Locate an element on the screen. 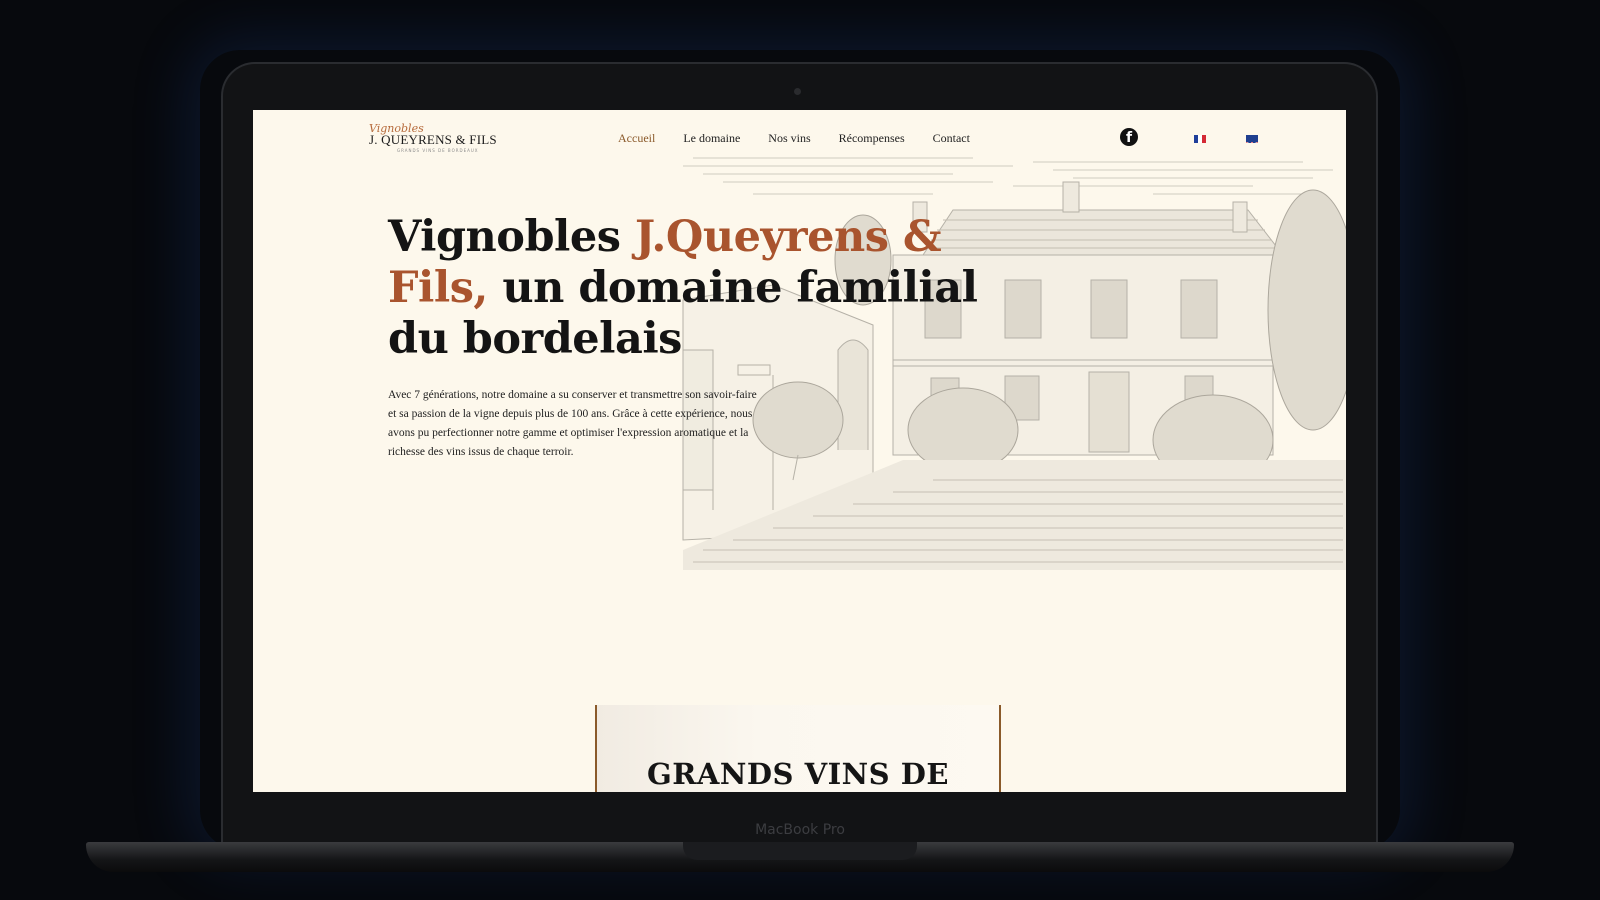 The height and width of the screenshot is (900, 1600). nav-item-accueil: Accueil is located at coordinates (636, 138).